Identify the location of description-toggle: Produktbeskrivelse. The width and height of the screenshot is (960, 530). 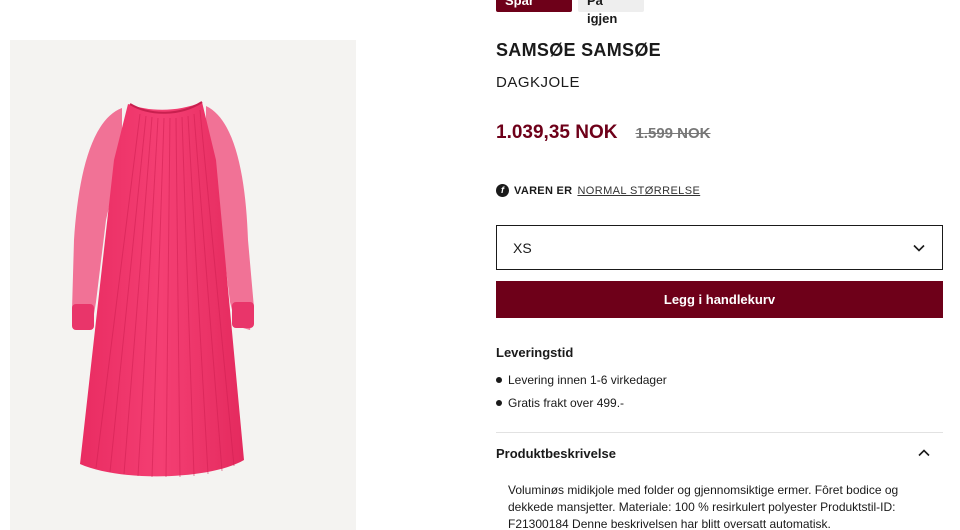
(719, 453).